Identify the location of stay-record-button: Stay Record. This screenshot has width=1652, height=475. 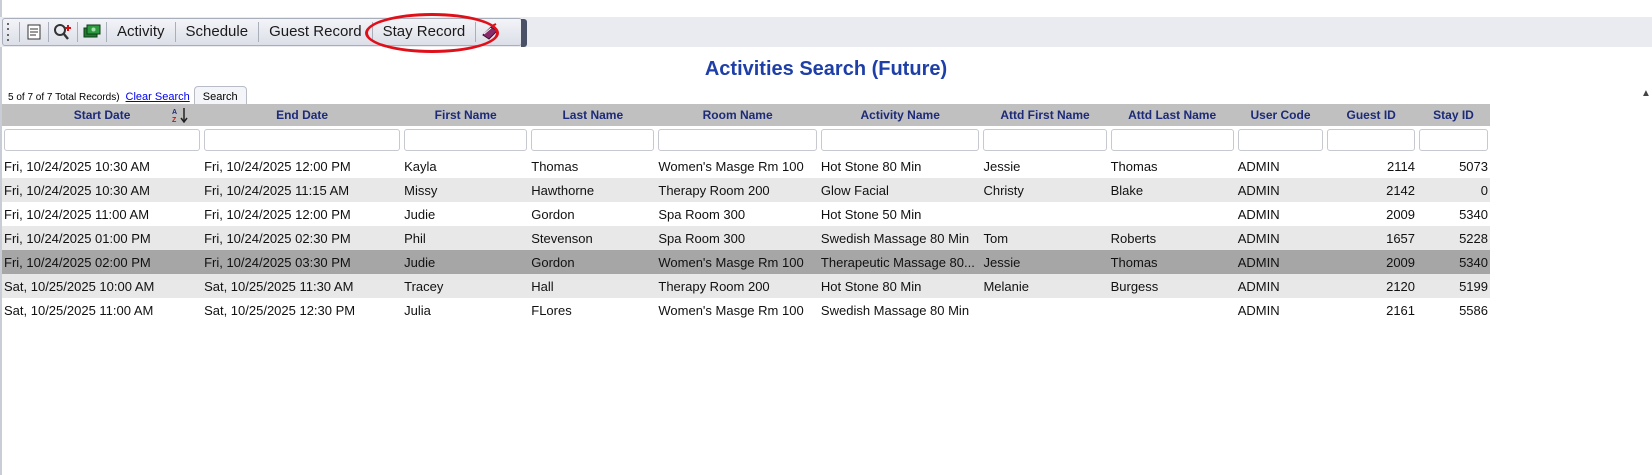
(424, 32).